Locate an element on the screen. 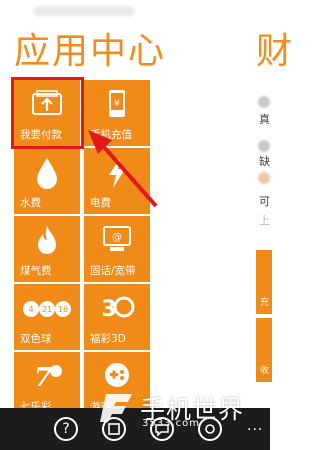  tile-phone-recharge-label: 手机充值 is located at coordinates (111, 135).